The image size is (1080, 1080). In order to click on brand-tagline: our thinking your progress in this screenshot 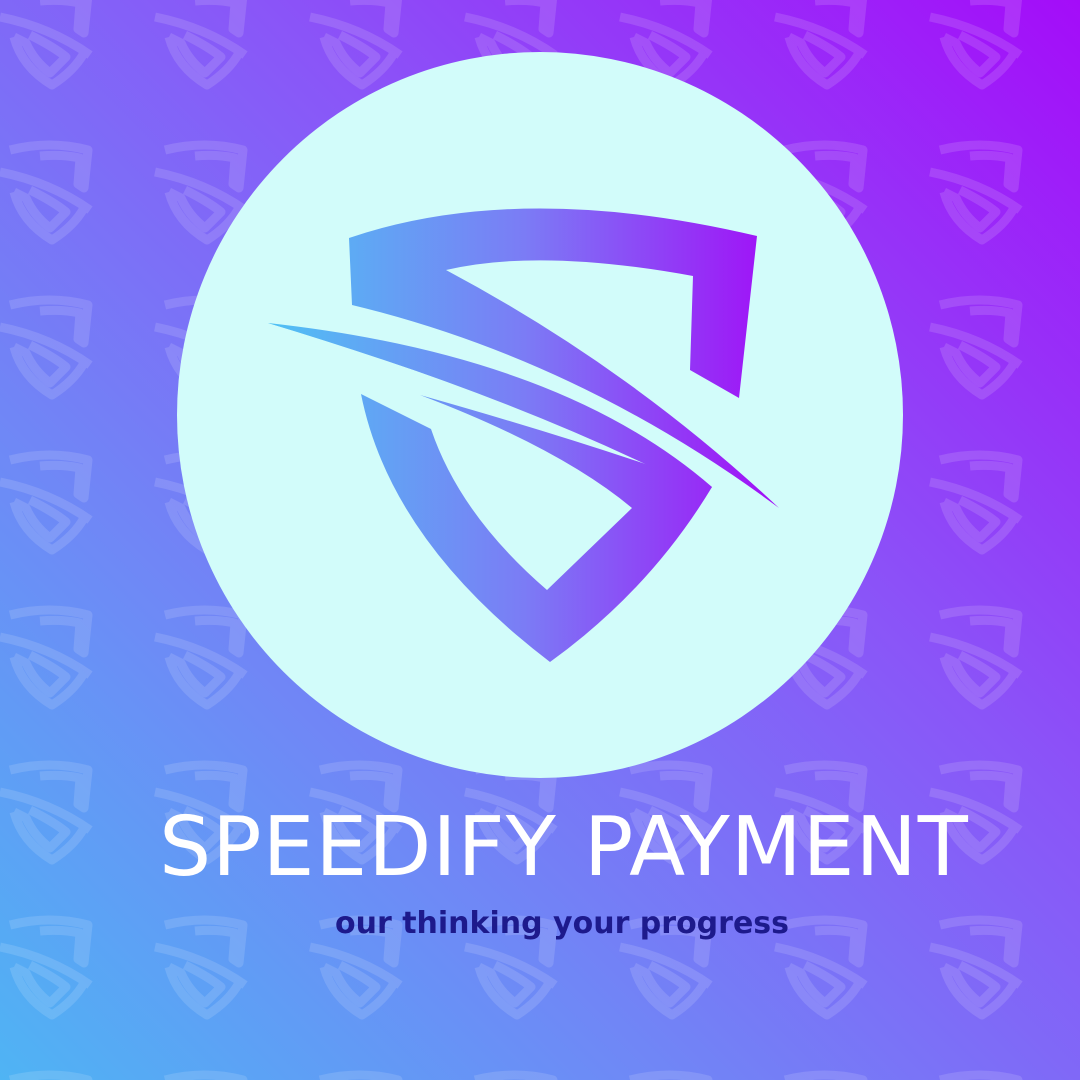, I will do `click(562, 923)`.